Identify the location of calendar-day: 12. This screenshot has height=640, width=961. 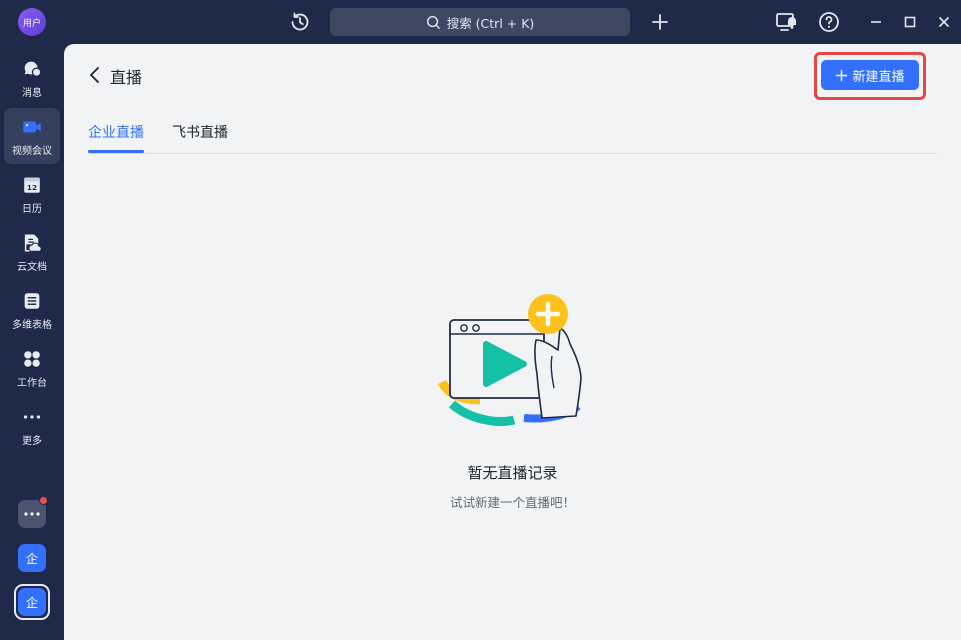
(32, 187).